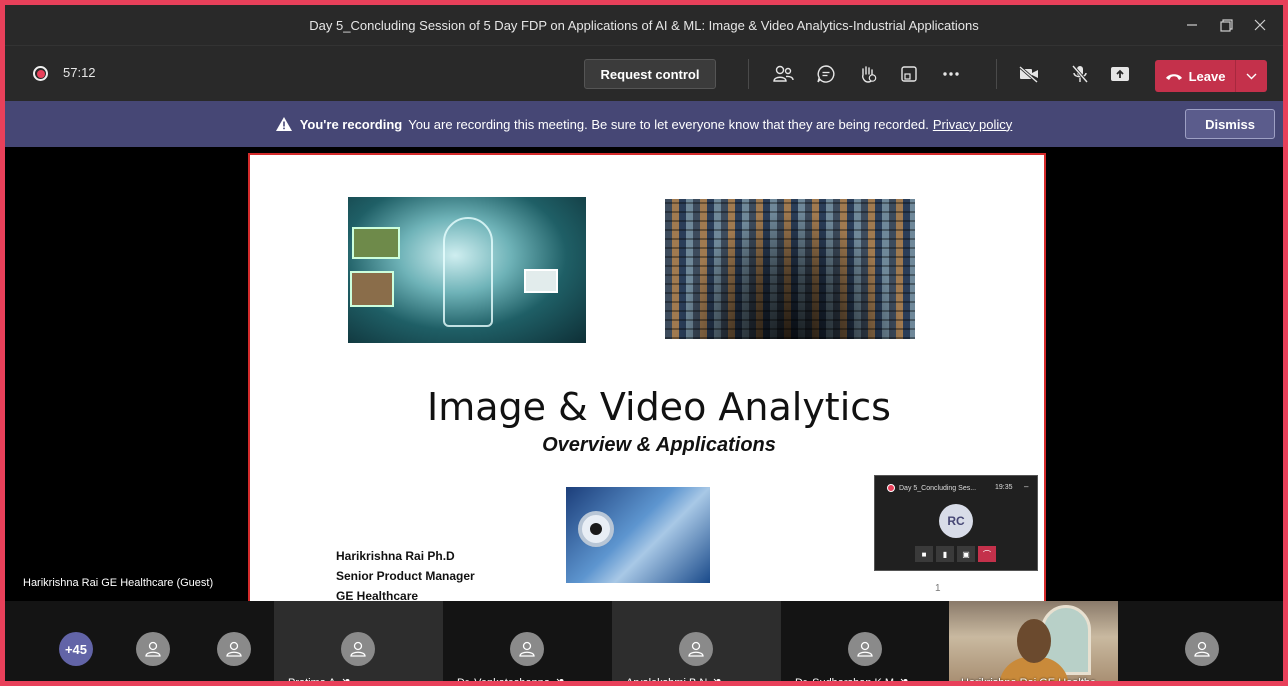 This screenshot has width=1288, height=686. Describe the element at coordinates (76, 649) in the screenshot. I see `more-participants-badge: +45` at that location.